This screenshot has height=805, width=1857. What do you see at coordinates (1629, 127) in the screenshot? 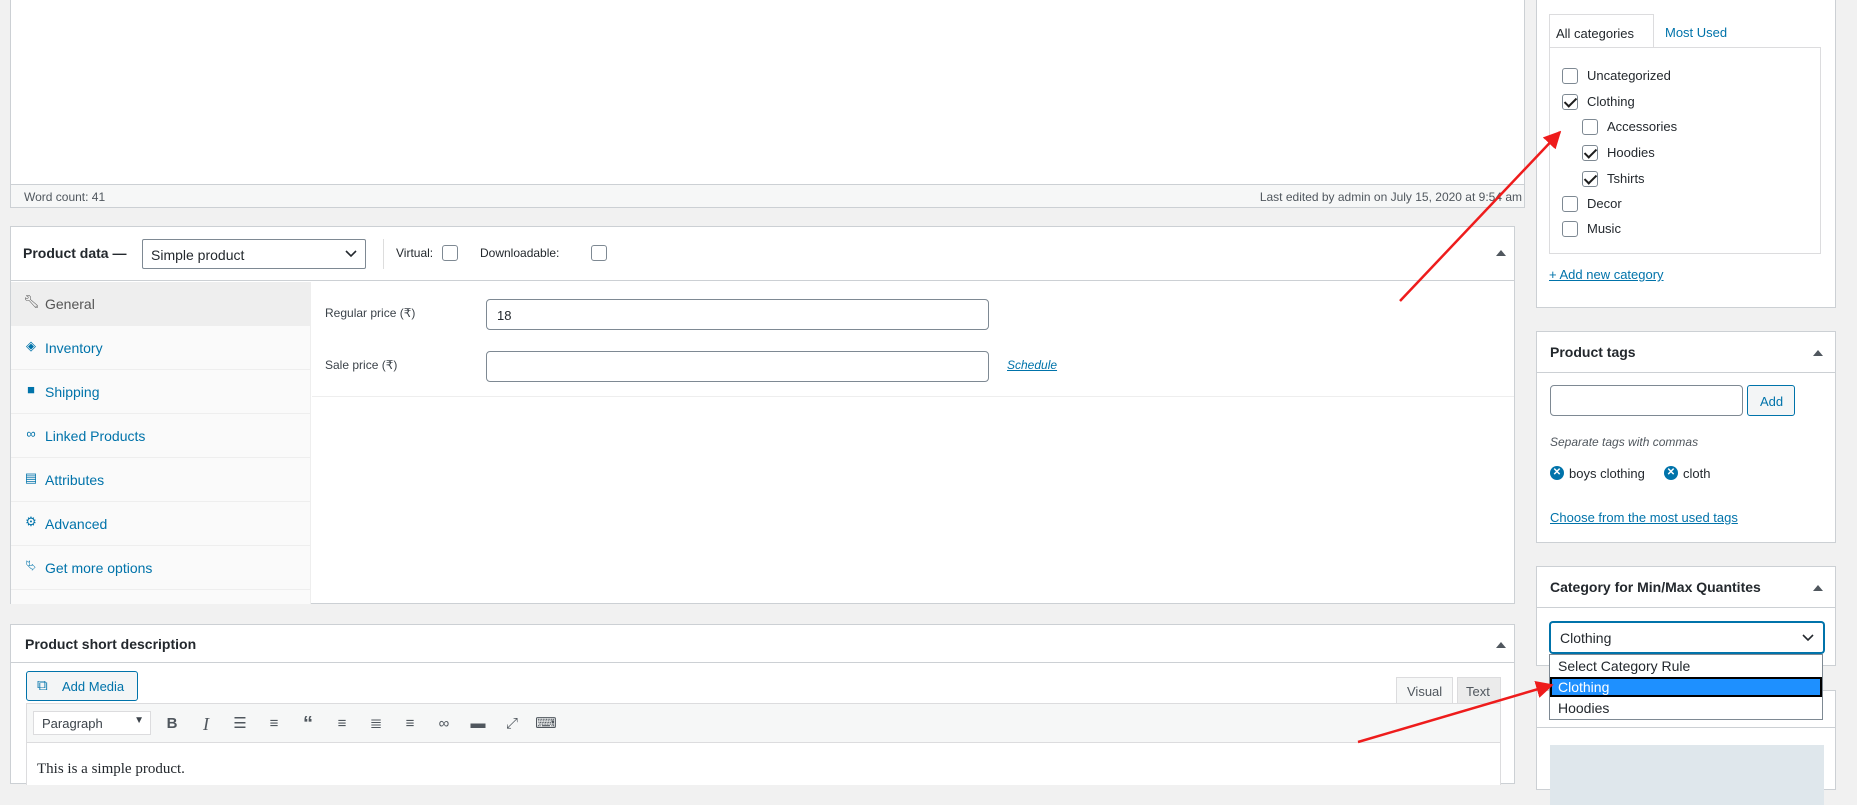
I see `category-item-accessories: Accessories` at bounding box center [1629, 127].